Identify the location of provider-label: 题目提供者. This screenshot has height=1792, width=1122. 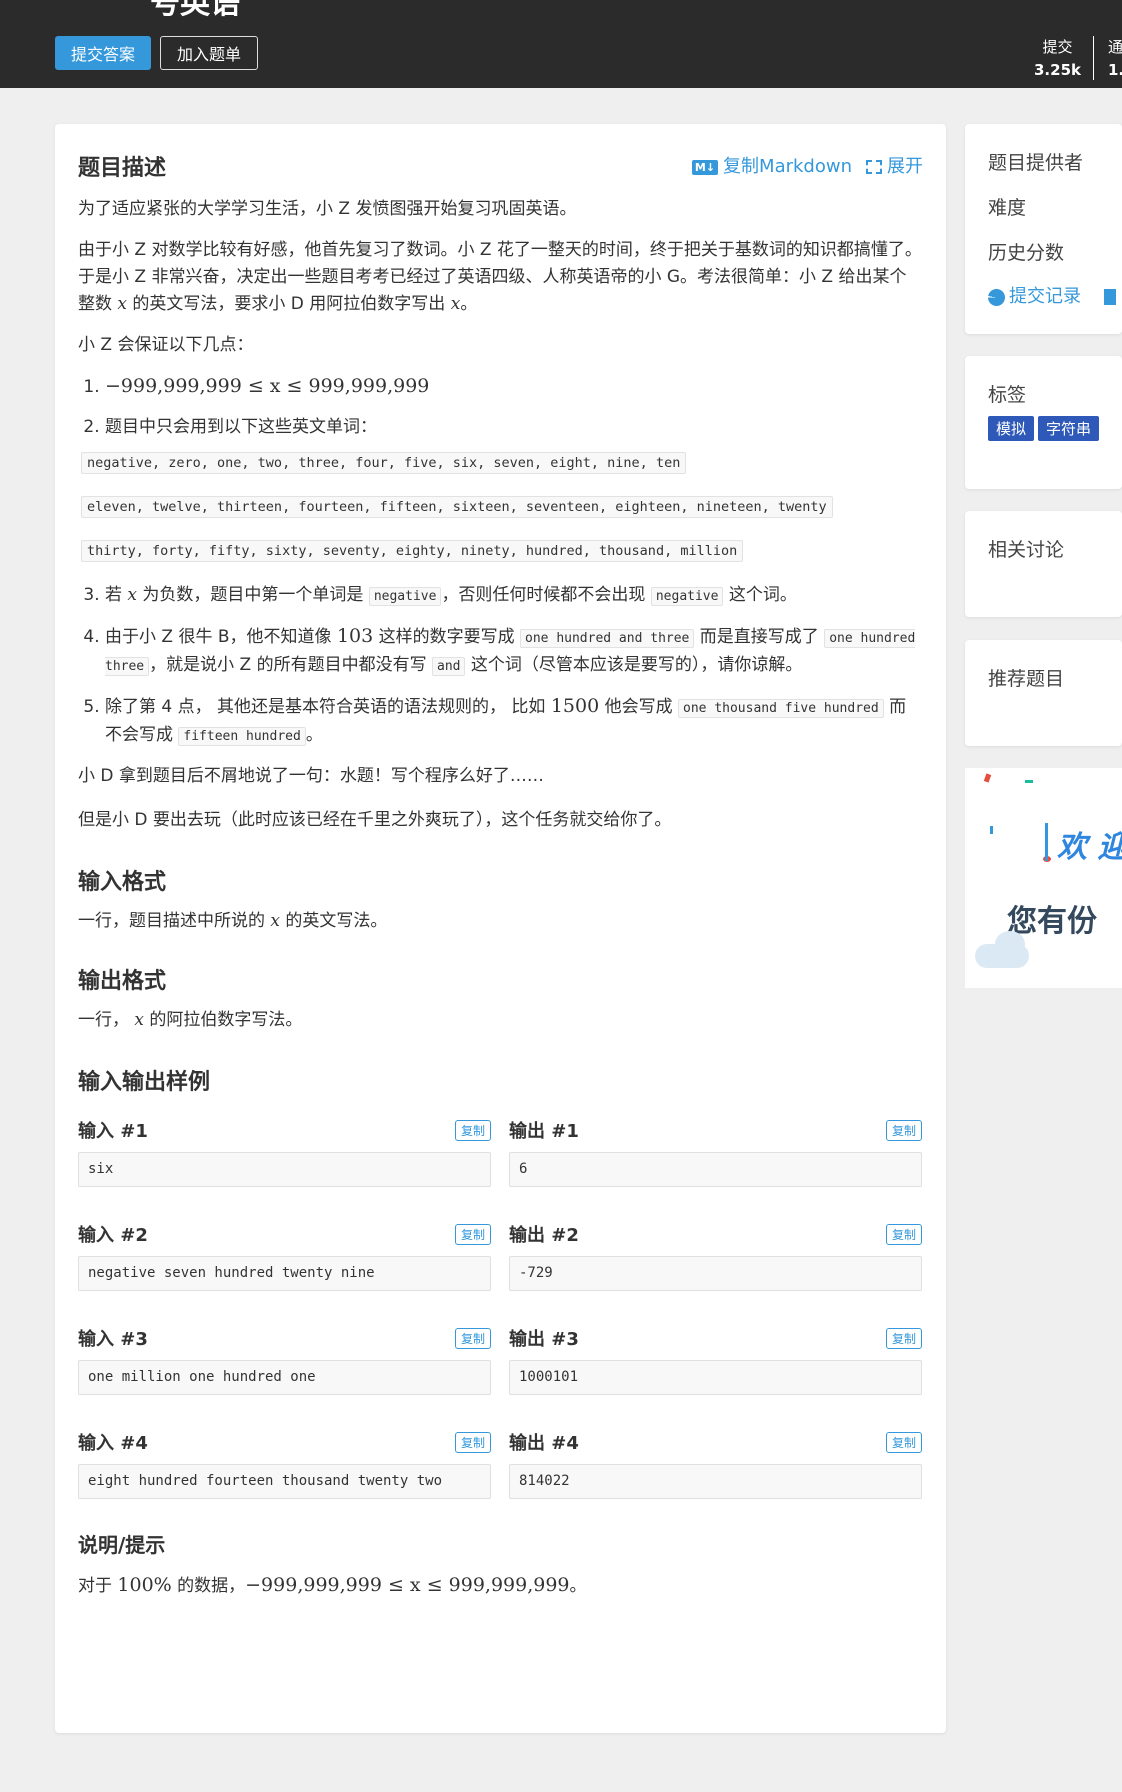
(1036, 163).